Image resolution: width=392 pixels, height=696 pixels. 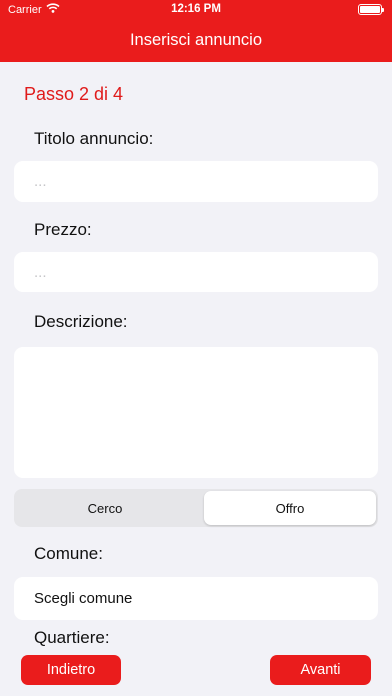 What do you see at coordinates (290, 508) in the screenshot?
I see `segment-offro: Offro` at bounding box center [290, 508].